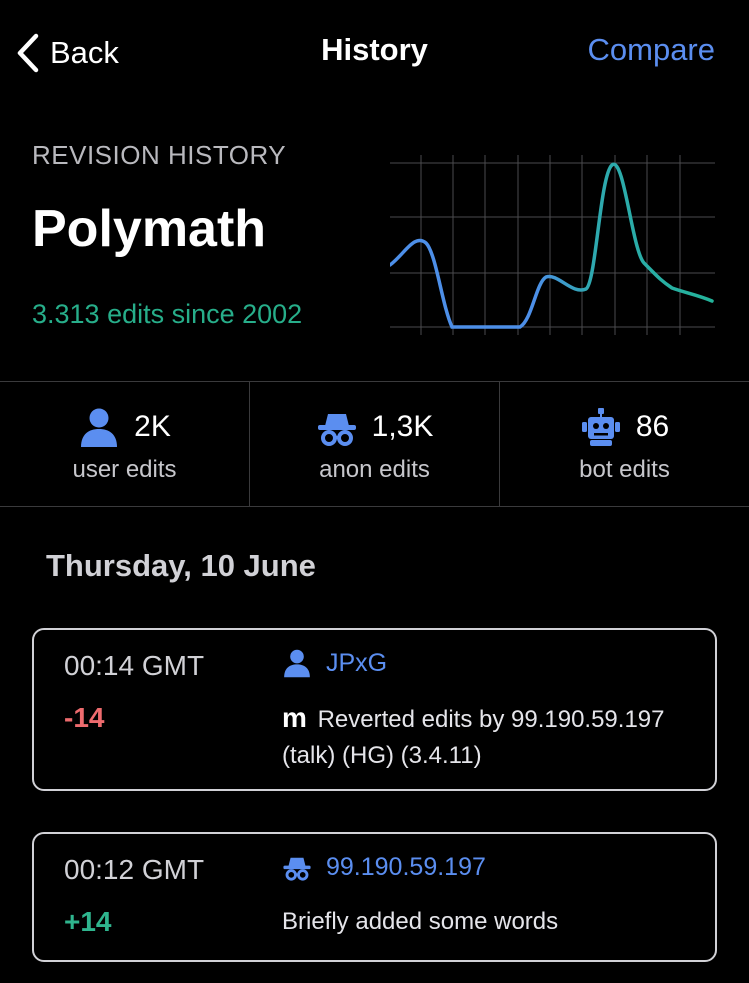  Describe the element at coordinates (624, 469) in the screenshot. I see `stat-label: bot edits` at that location.